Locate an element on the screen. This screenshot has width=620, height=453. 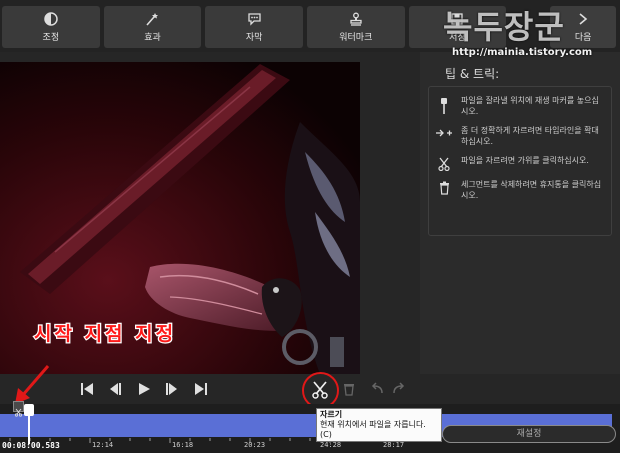
tool-adjust-button: 조정 is located at coordinates (51, 27).